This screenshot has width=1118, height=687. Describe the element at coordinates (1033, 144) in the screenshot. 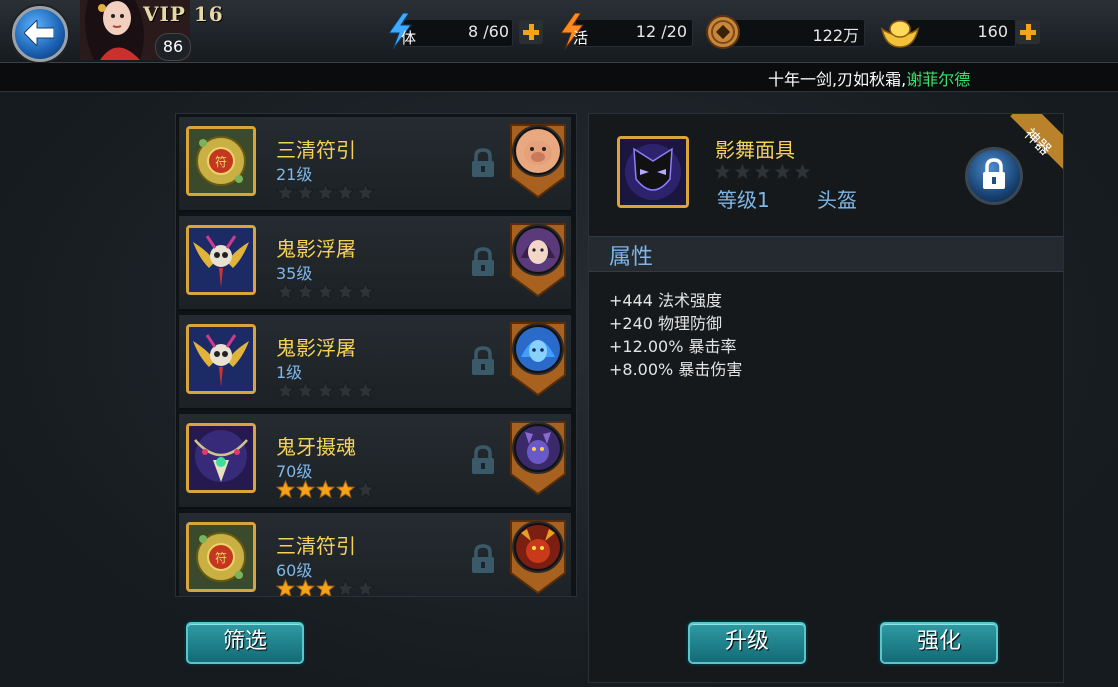

I see `artifact-corner-badge: 神器` at that location.